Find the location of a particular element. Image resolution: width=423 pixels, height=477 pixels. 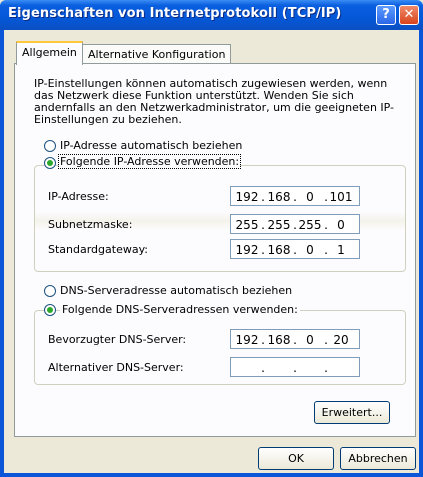

cancel-button: Abbrechen is located at coordinates (378, 458).